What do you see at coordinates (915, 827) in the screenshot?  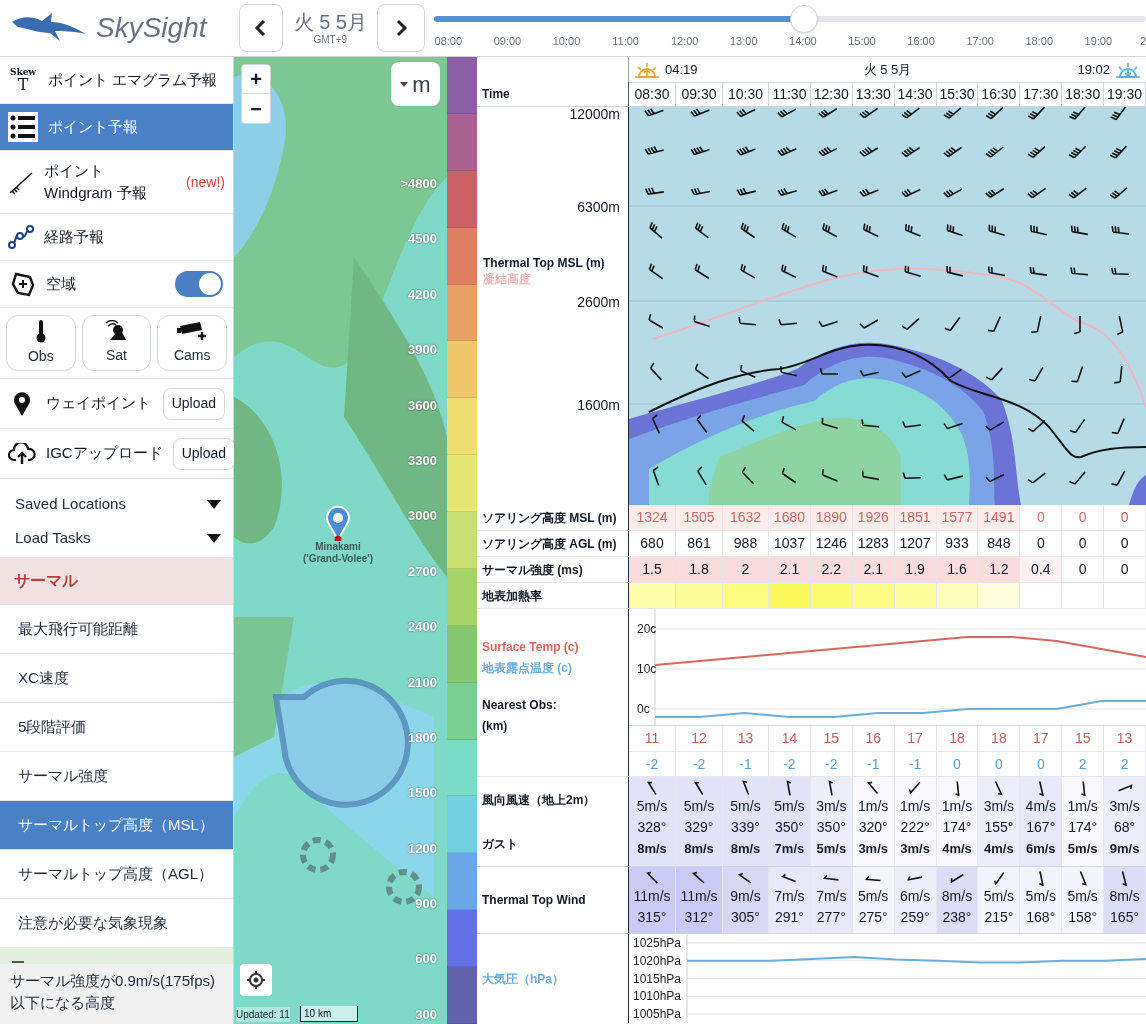 I see `wind-direction: 222°` at bounding box center [915, 827].